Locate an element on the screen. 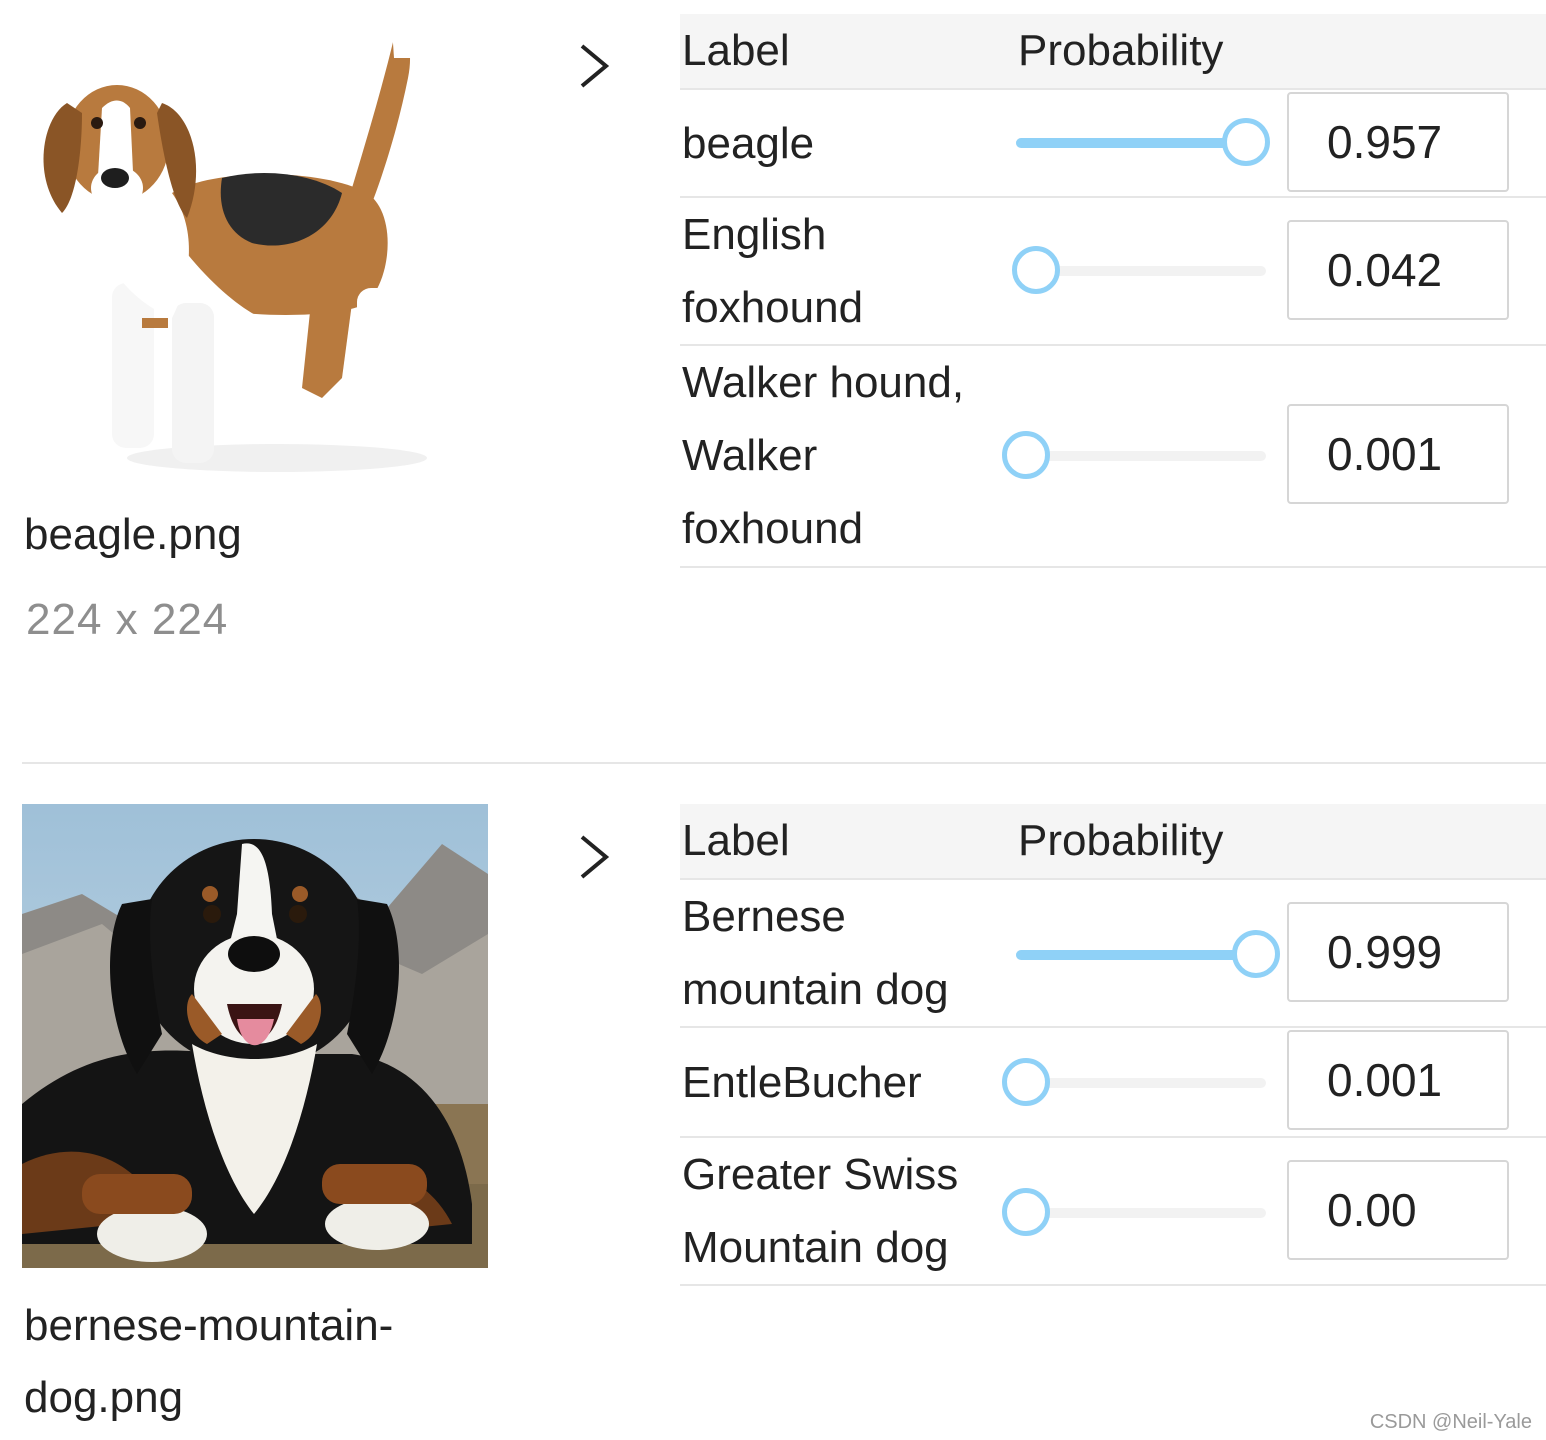 The height and width of the screenshot is (1440, 1546). table-row: Walker hound, Walker foxhound 0.001 is located at coordinates (1113, 457).